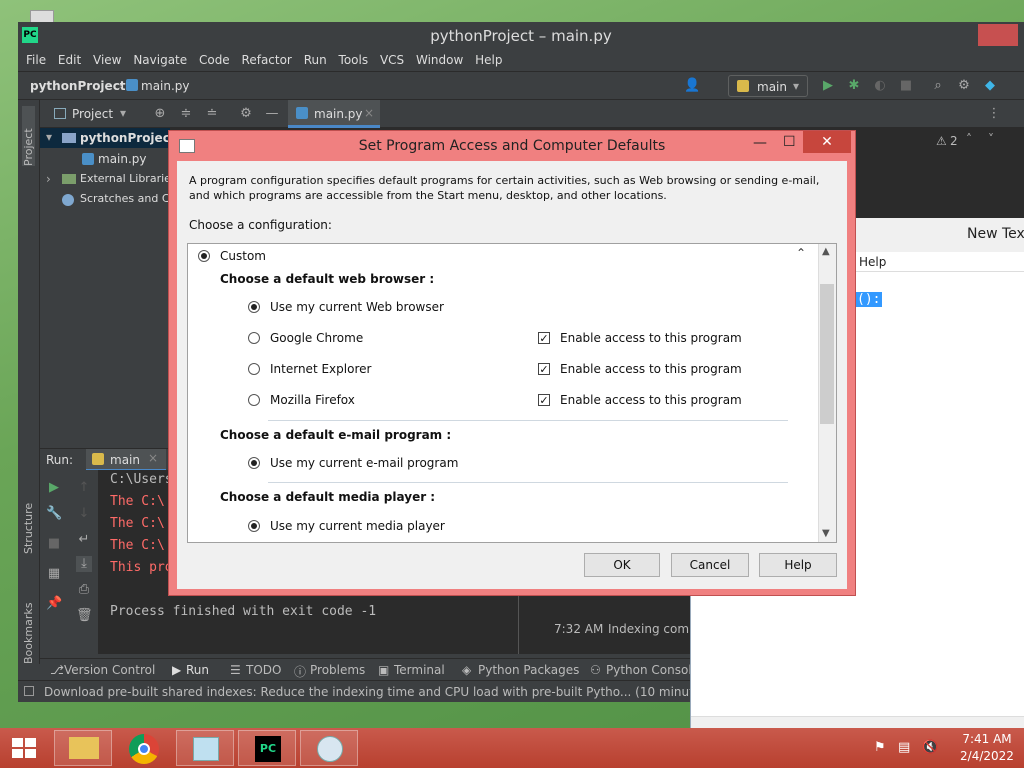  I want to click on notepad-selected-text: ():, so click(869, 299).